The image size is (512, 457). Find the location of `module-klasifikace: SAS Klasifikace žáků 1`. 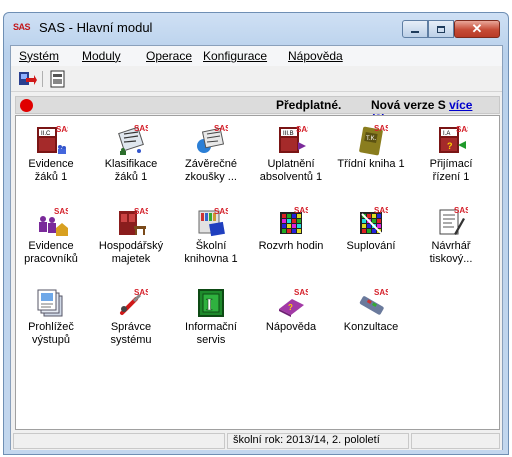

module-klasifikace: SAS Klasifikace žáků 1 is located at coordinates (131, 154).